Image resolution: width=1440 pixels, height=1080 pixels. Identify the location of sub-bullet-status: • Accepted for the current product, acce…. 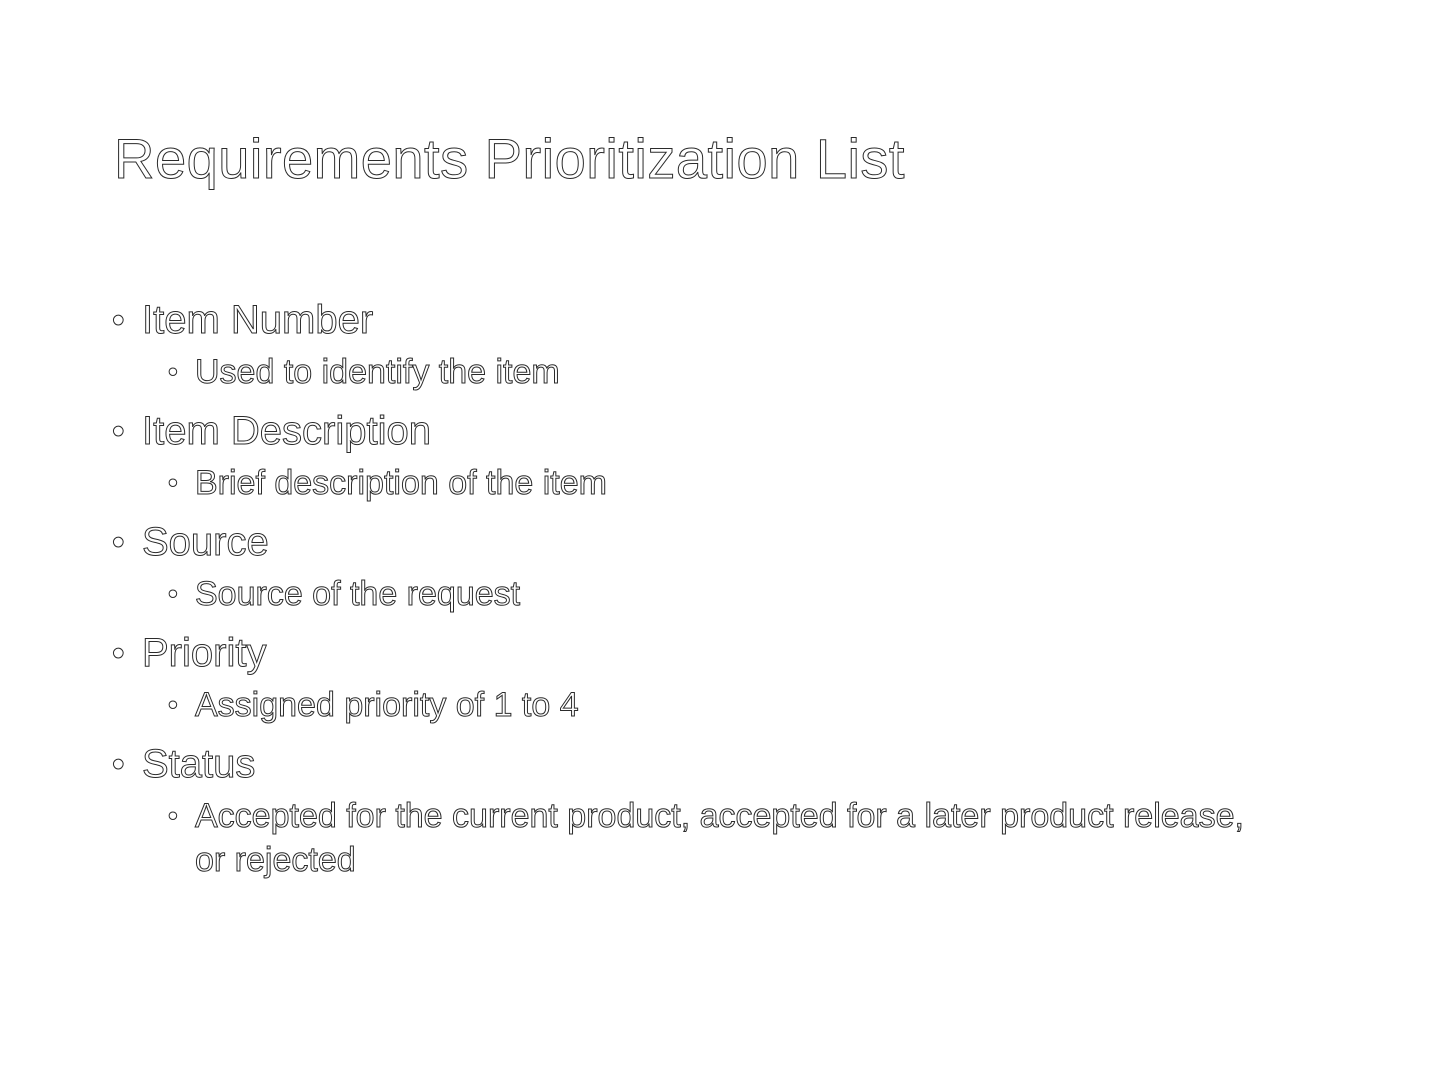
(715, 838).